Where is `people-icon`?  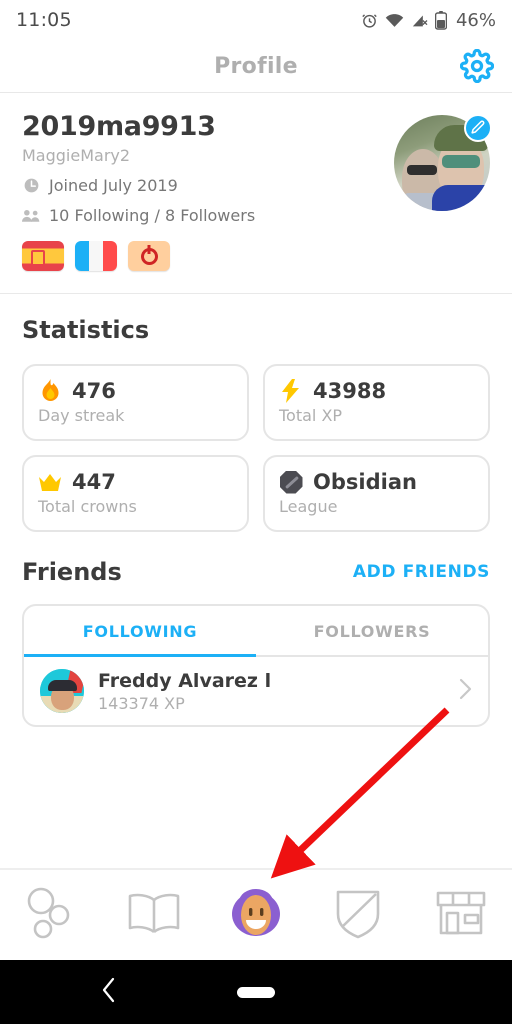
people-icon is located at coordinates (31, 215).